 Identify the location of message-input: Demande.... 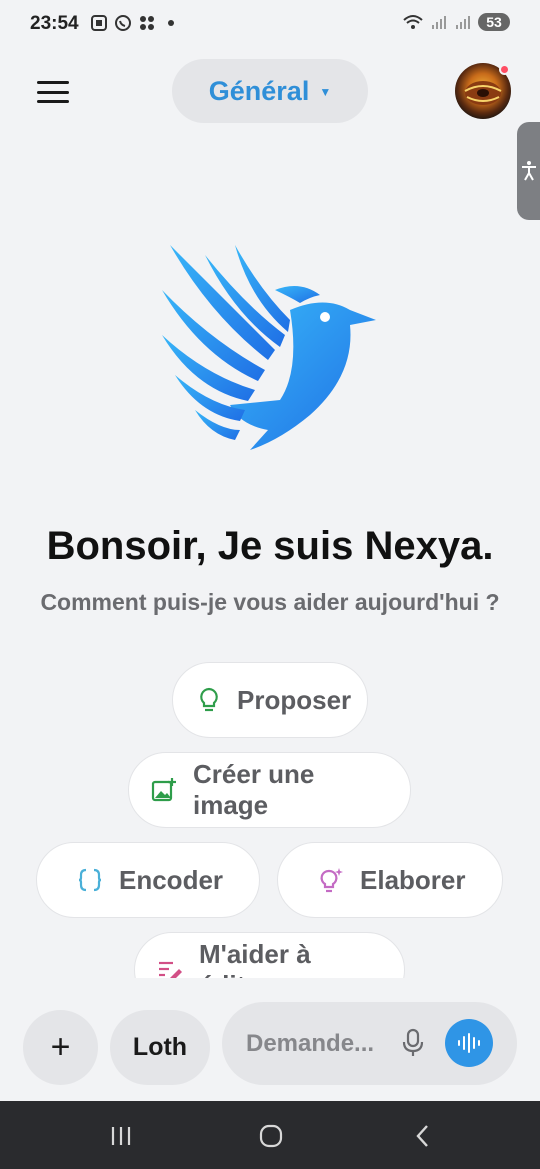
(369, 1043).